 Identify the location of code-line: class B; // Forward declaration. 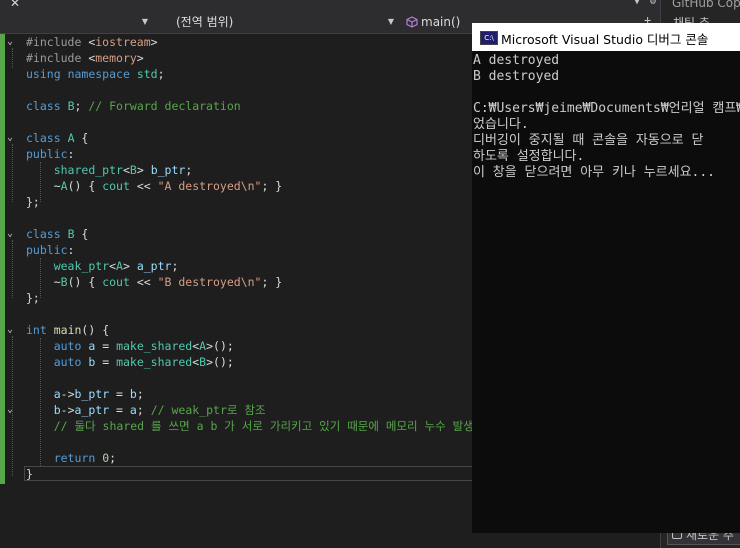
(133, 106).